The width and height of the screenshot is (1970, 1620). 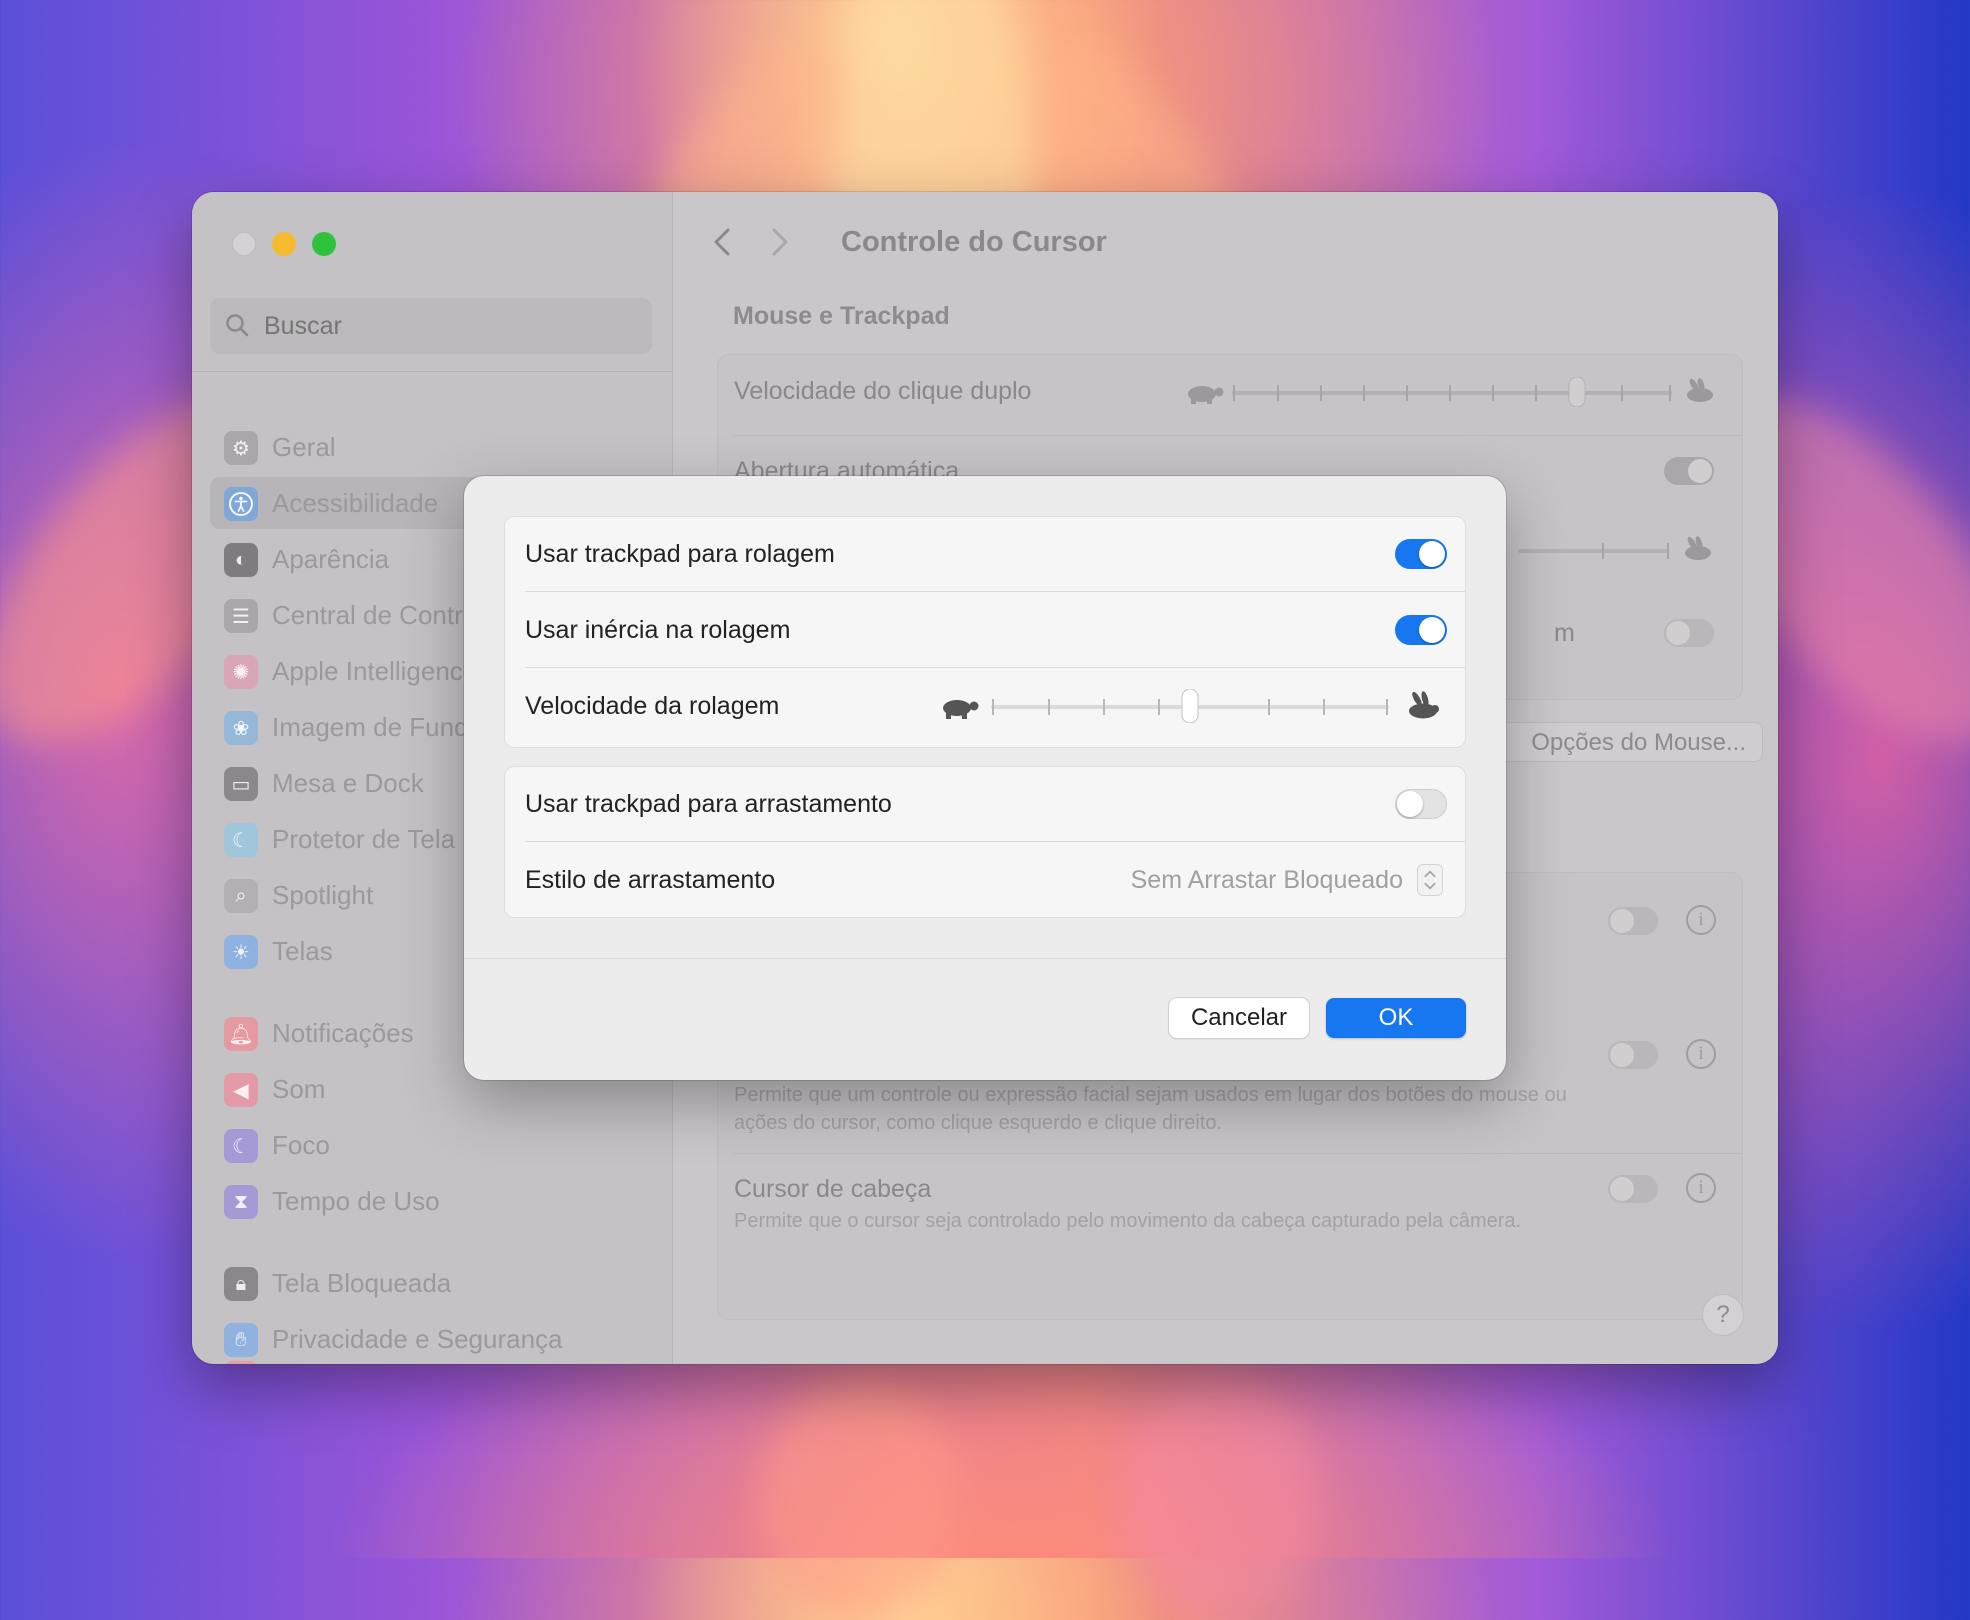 What do you see at coordinates (779, 242) in the screenshot?
I see `forward-arrow-icon` at bounding box center [779, 242].